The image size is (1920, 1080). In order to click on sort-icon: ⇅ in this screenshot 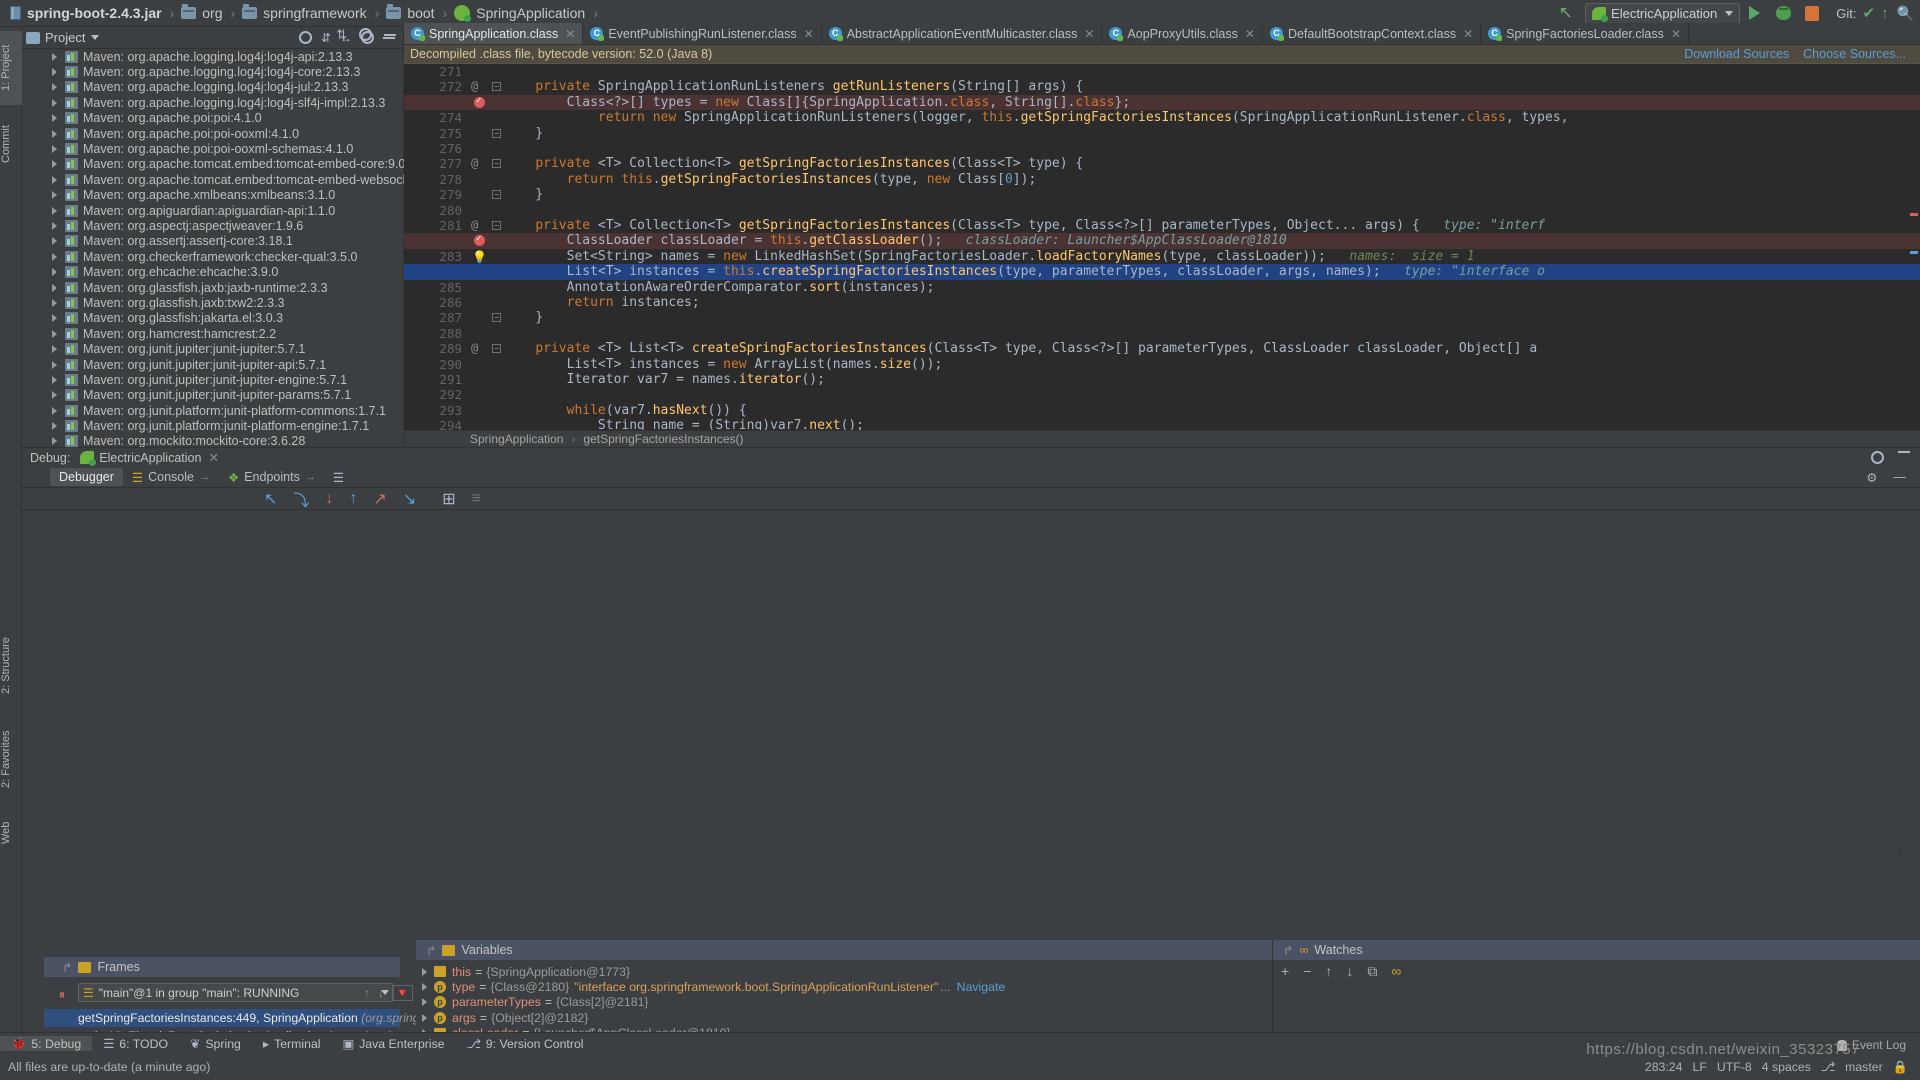, I will do `click(341, 35)`.